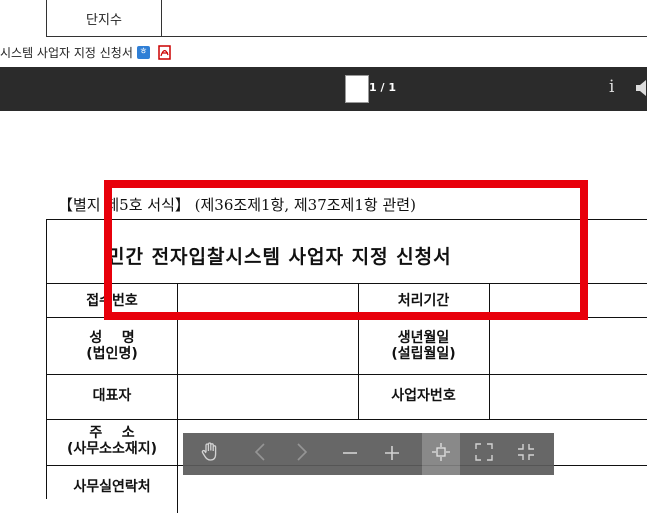 This screenshot has height=513, width=647. I want to click on pdf-file-icon, so click(165, 52).